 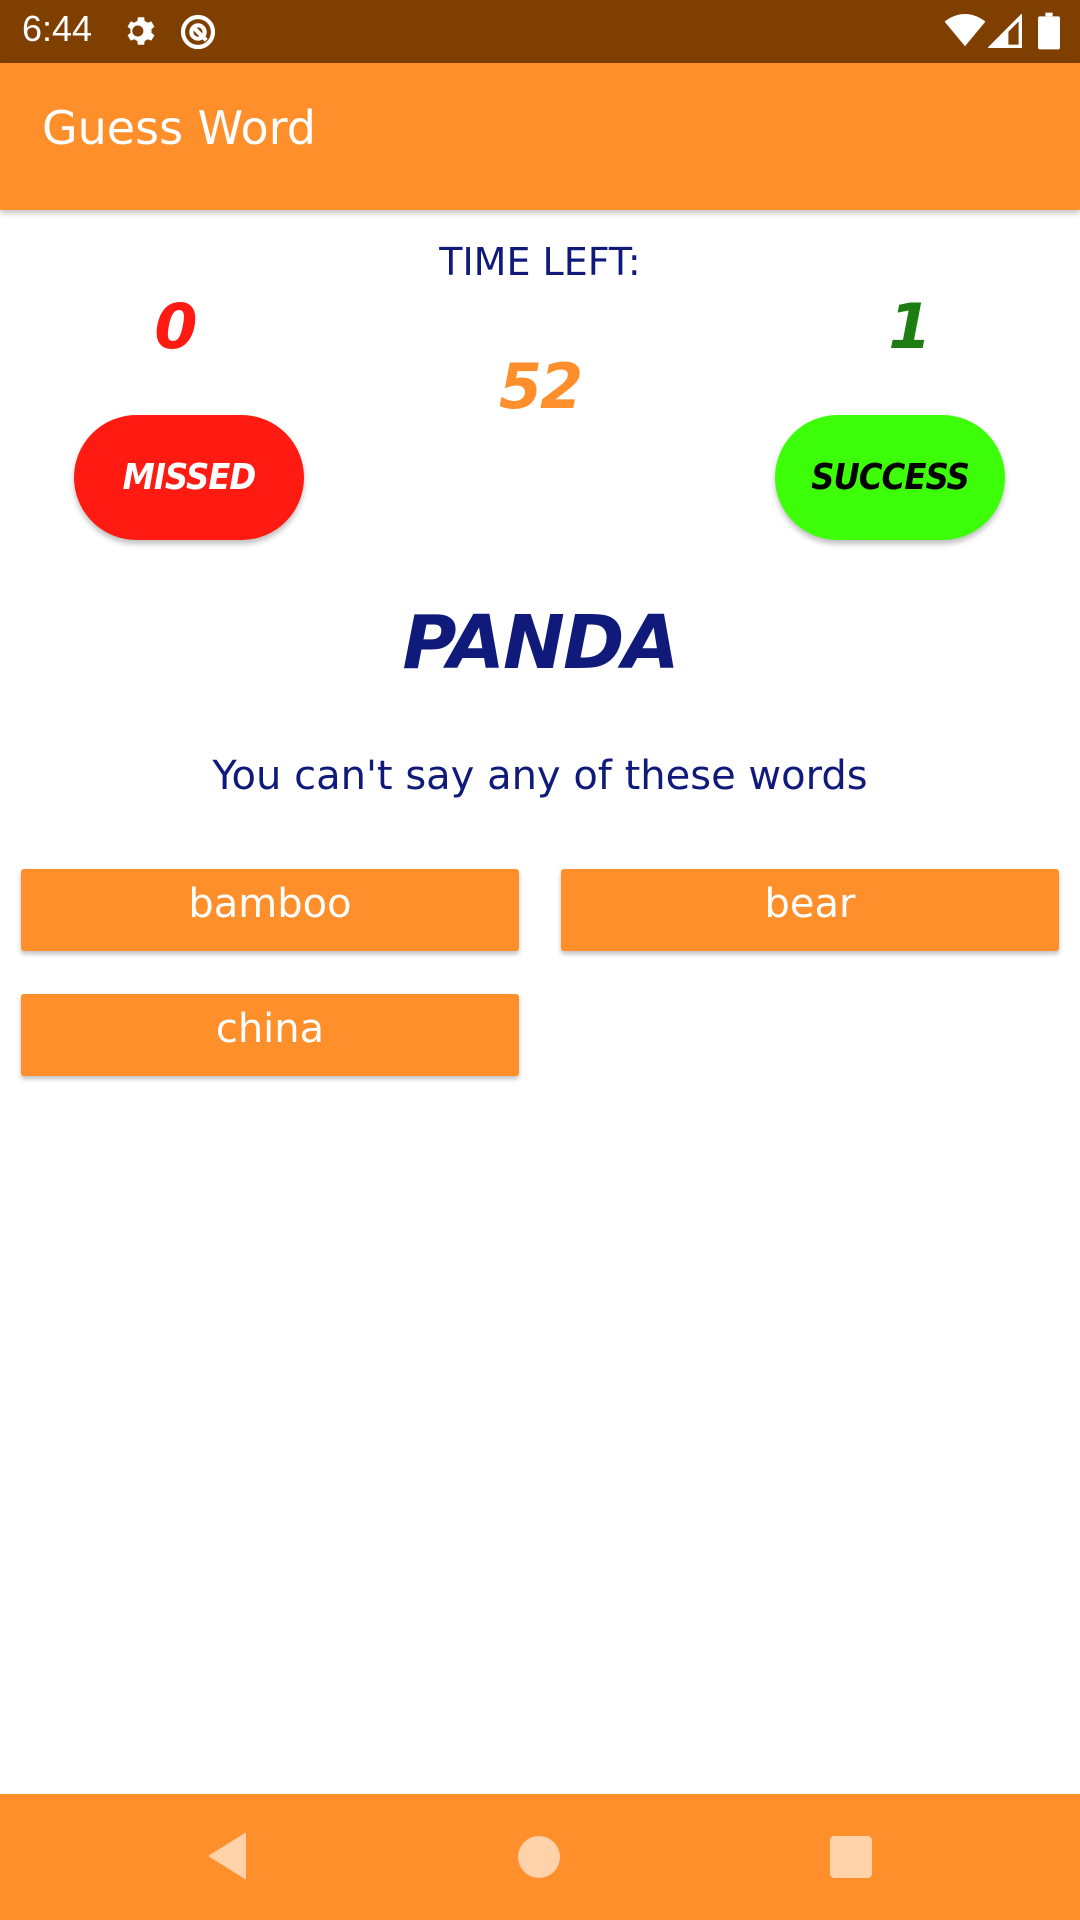 I want to click on target-word: PANDA, so click(x=540, y=643).